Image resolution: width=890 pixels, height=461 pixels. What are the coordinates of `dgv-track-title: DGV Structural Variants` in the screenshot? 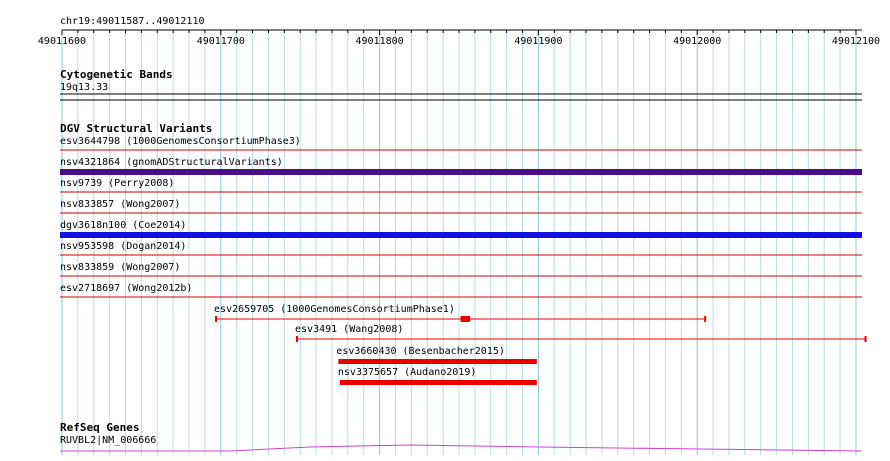 It's located at (136, 128).